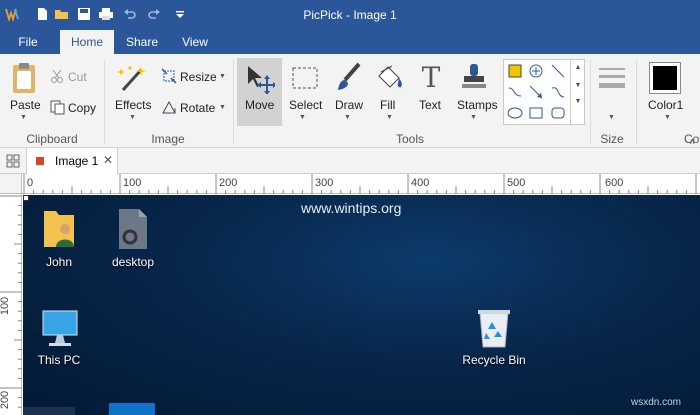 The height and width of the screenshot is (415, 700). I want to click on effects-icon, so click(132, 78).